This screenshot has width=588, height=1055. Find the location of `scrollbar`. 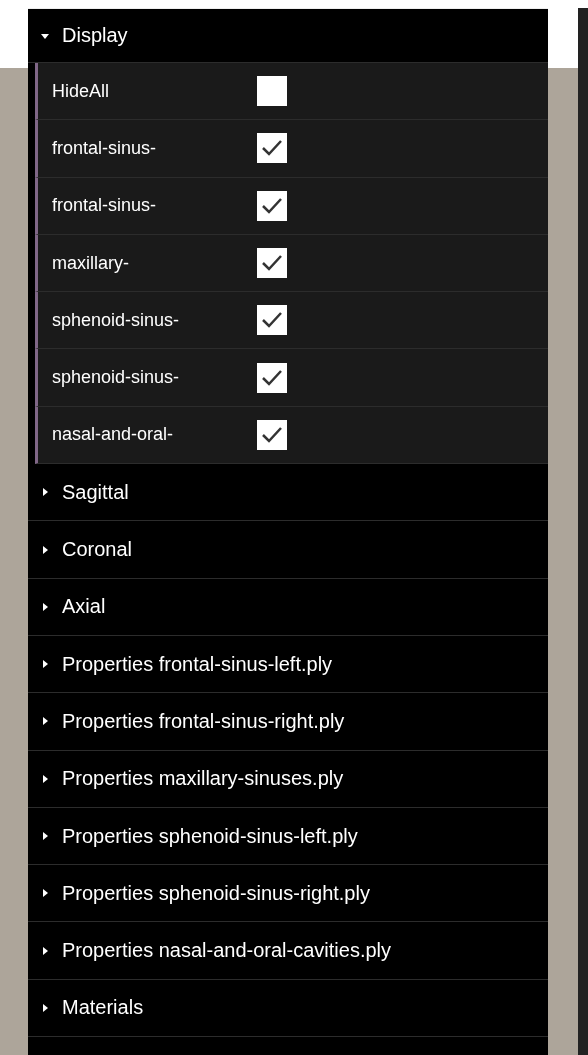

scrollbar is located at coordinates (583, 531).